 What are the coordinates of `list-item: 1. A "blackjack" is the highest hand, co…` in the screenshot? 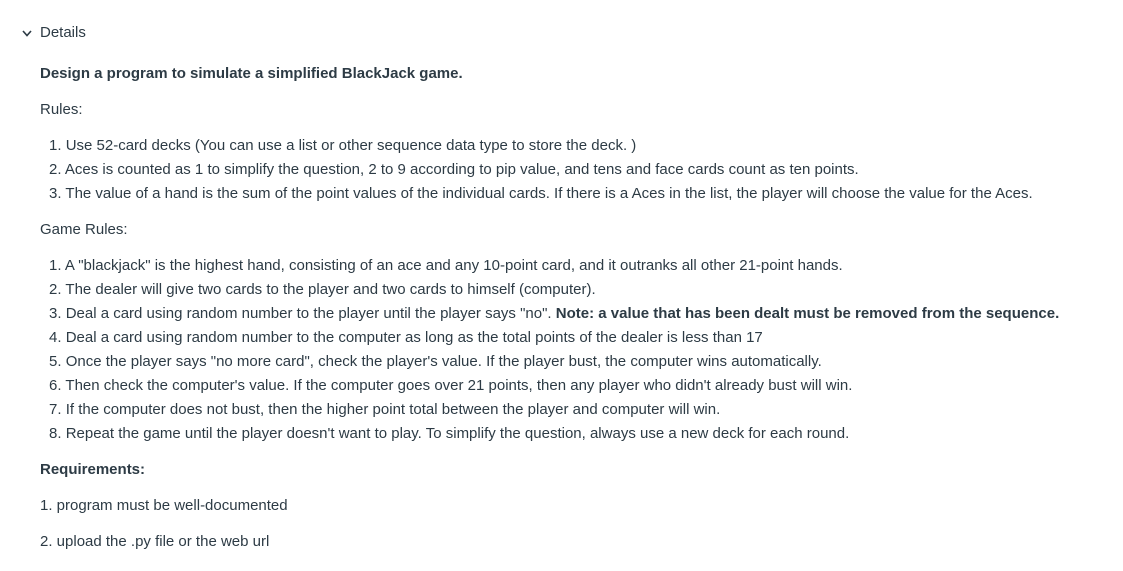 It's located at (446, 265).